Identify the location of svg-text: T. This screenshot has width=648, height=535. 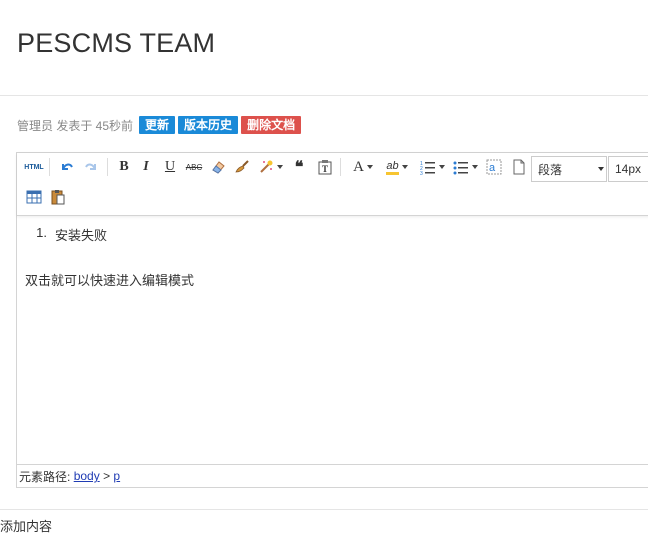
(325, 169).